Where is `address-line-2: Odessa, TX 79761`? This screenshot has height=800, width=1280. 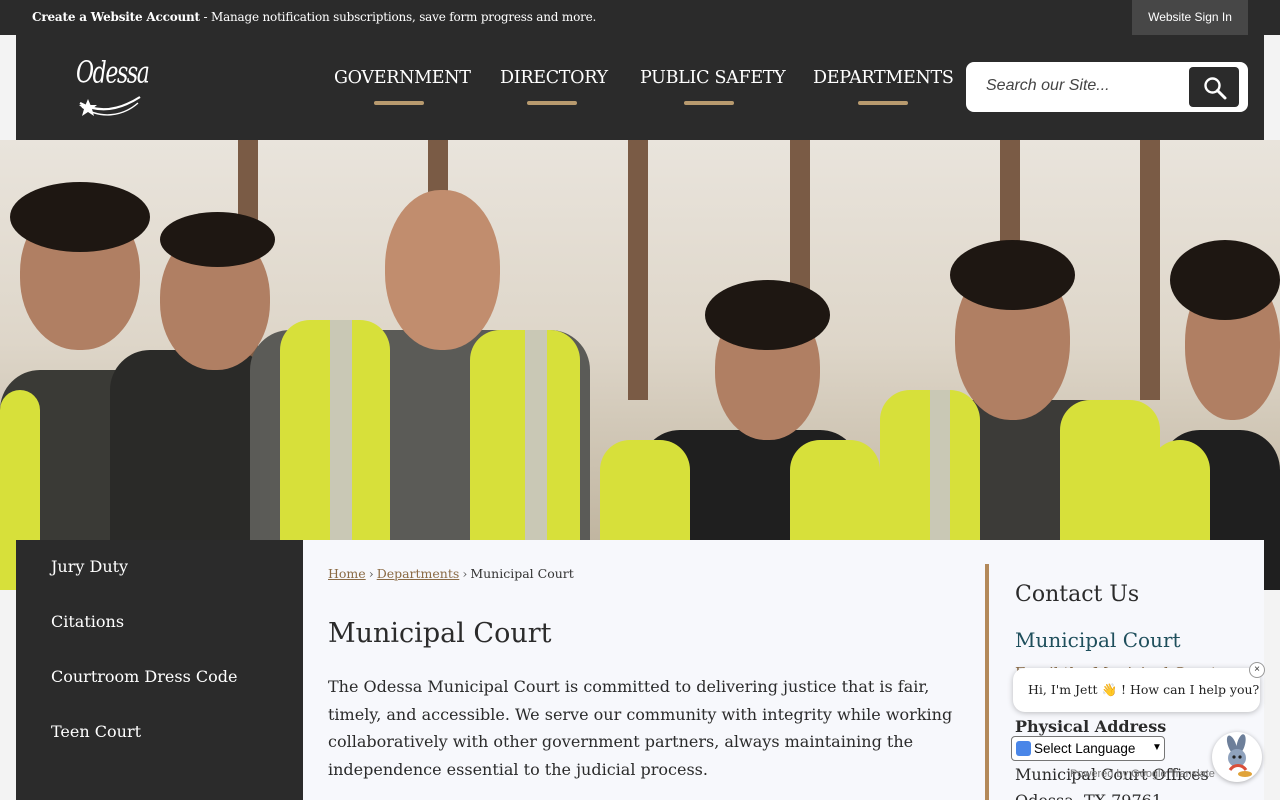 address-line-2: Odessa, TX 79761 is located at coordinates (1088, 795).